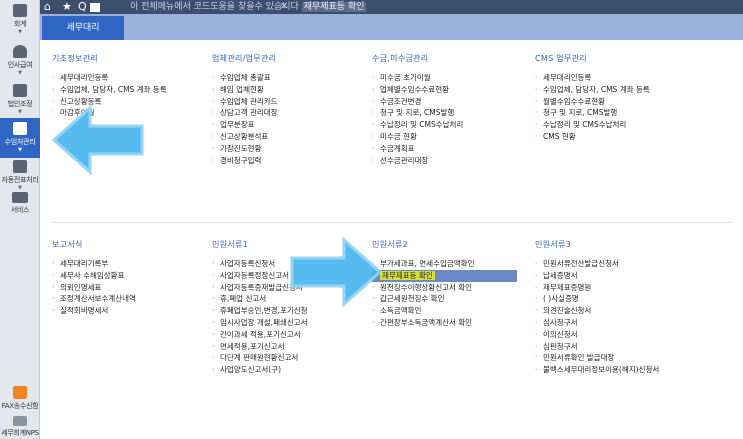 The image size is (743, 439). Describe the element at coordinates (95, 7) in the screenshot. I see `window-icon` at that location.